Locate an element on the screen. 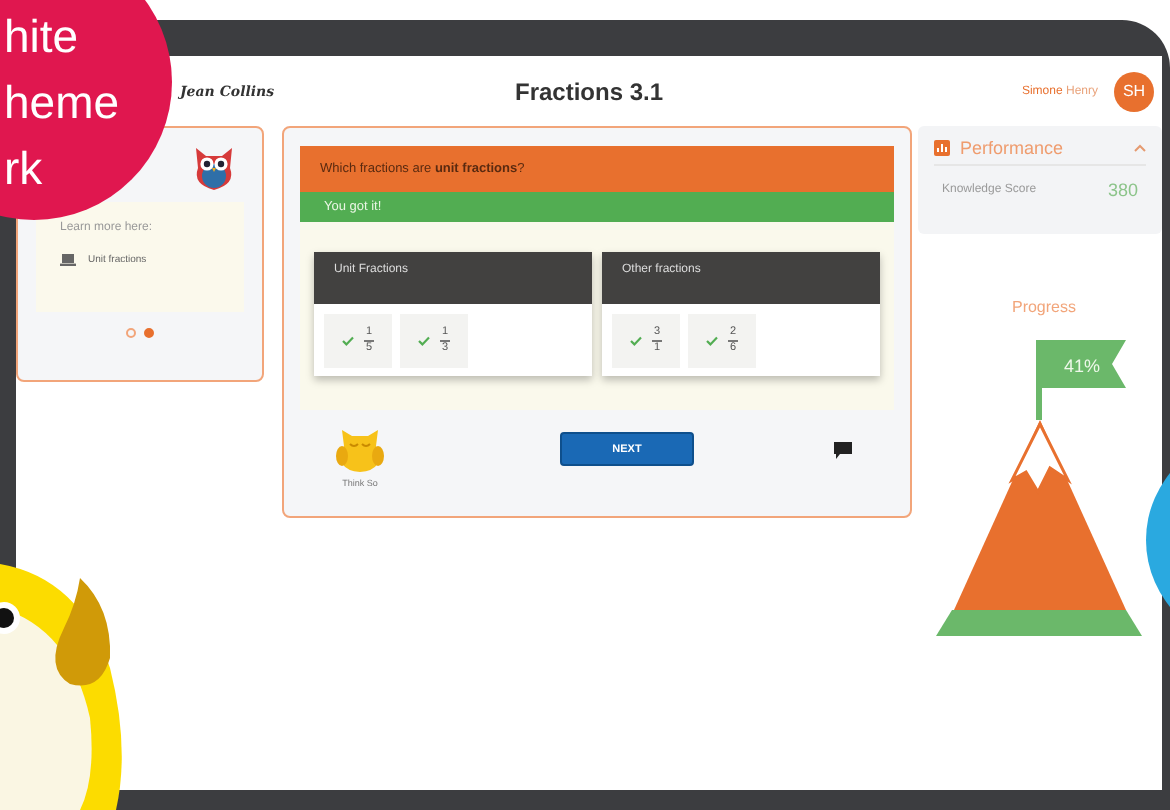 This screenshot has height=810, width=1170. progress-title: Progress is located at coordinates (1043, 307).